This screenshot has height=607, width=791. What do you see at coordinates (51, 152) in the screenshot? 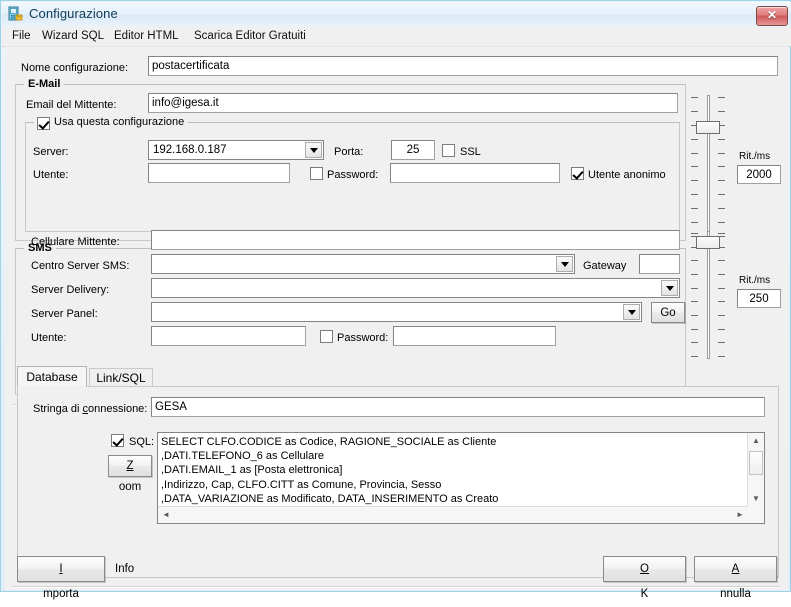
I see `email-server-label: Server:` at bounding box center [51, 152].